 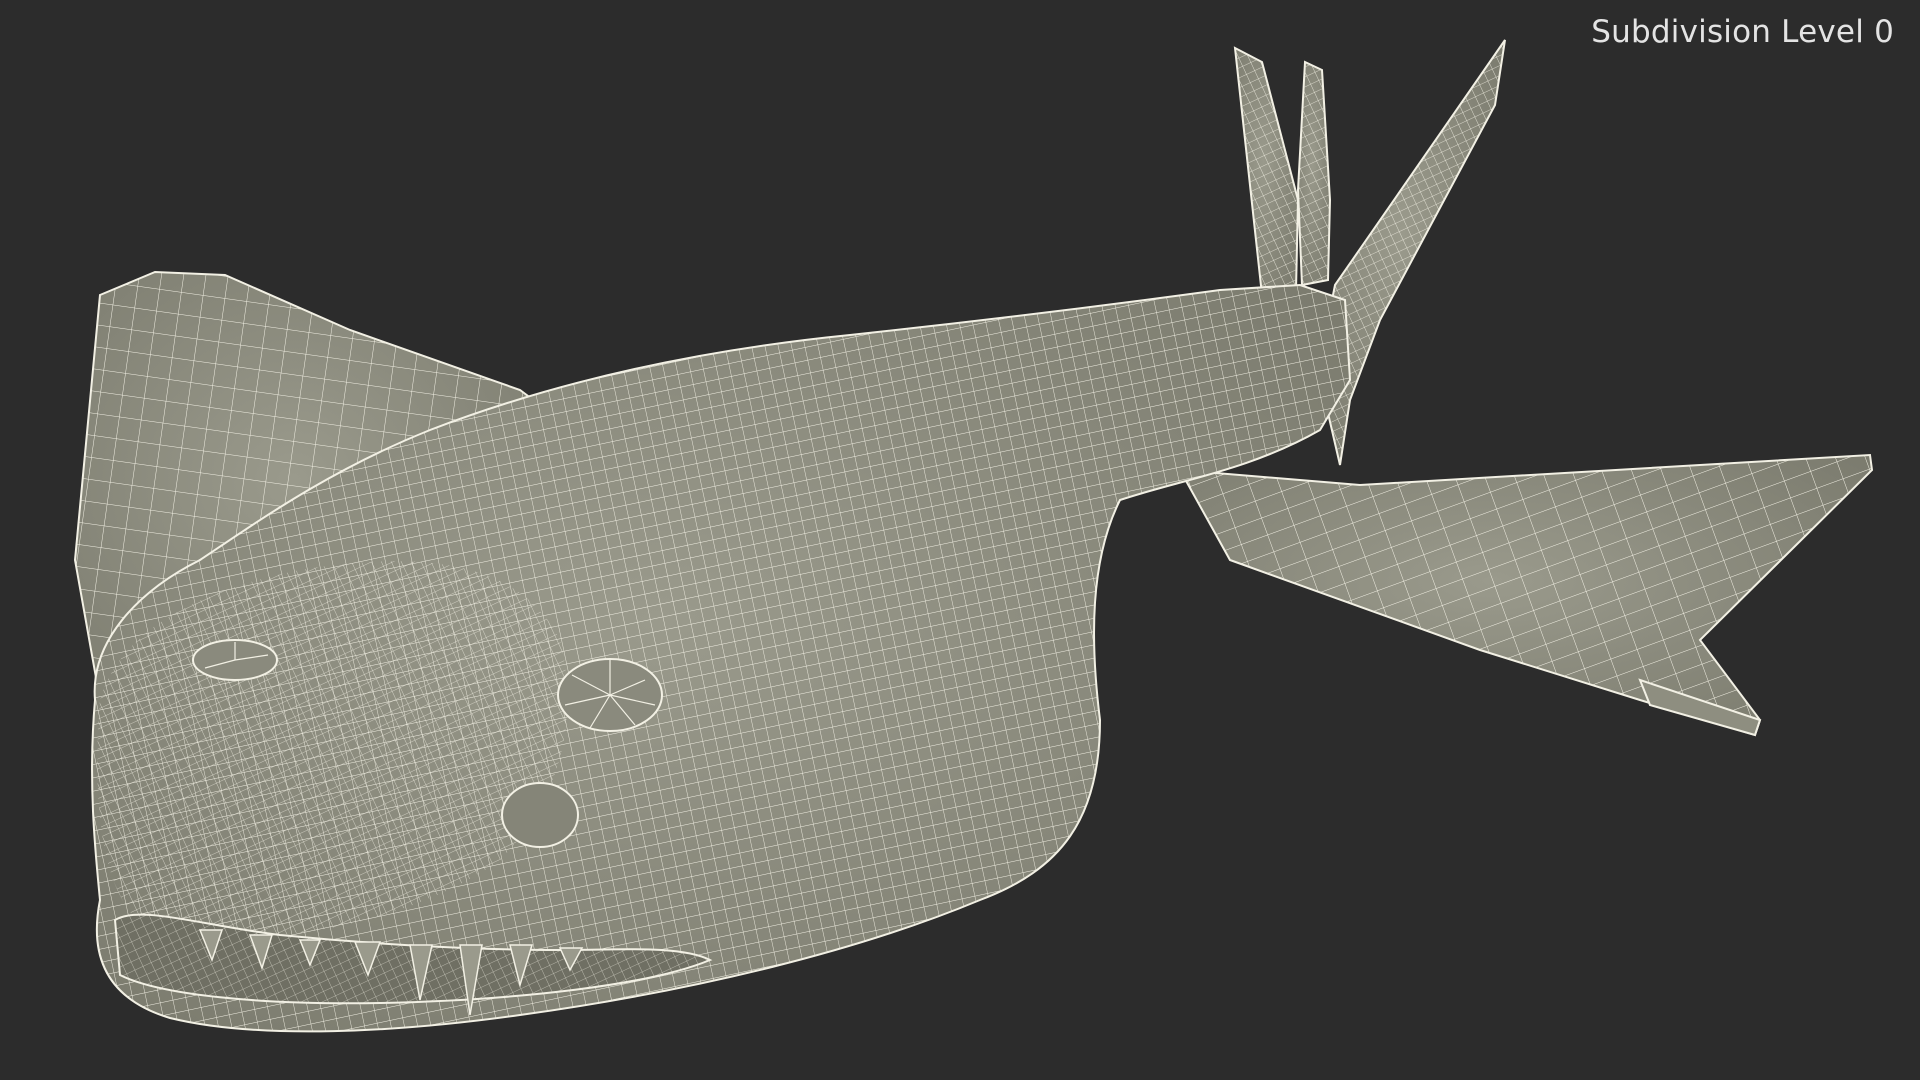 I want to click on dorsal-fins, so click(x=1282, y=171).